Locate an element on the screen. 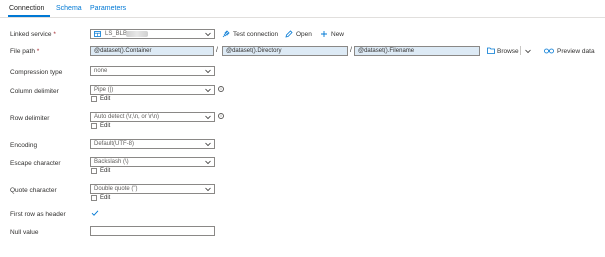  escape-character-edit-label: Edit is located at coordinates (105, 171).